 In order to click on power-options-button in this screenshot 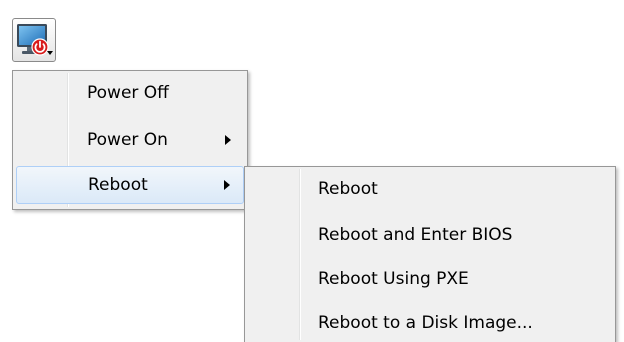, I will do `click(34, 40)`.